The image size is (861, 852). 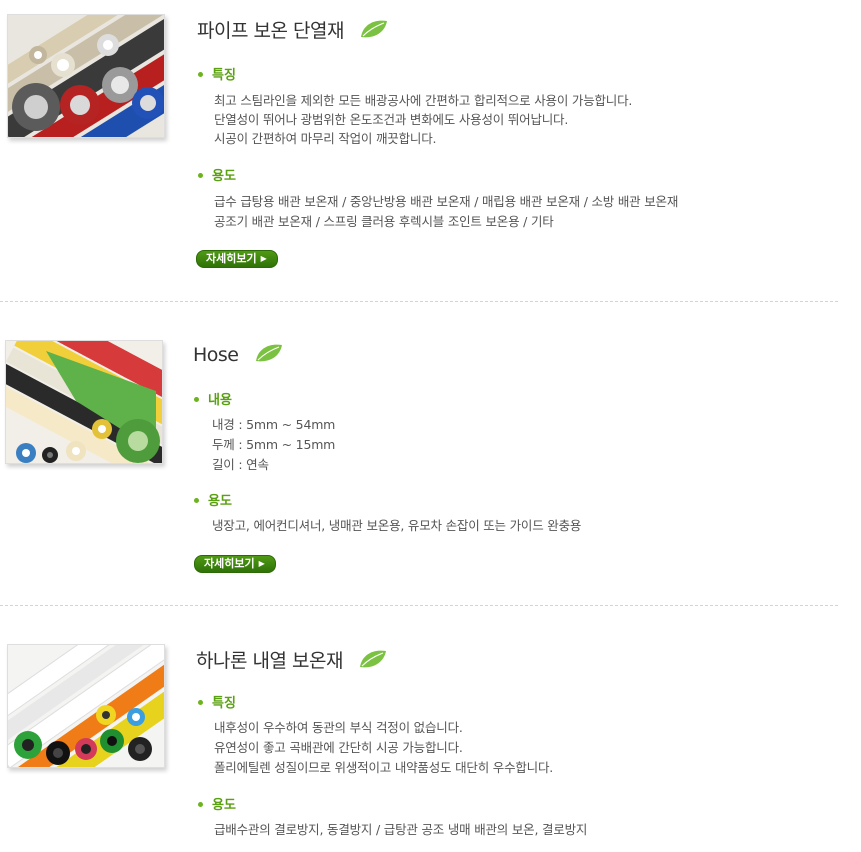 I want to click on product-image-pipe, so click(x=86, y=76).